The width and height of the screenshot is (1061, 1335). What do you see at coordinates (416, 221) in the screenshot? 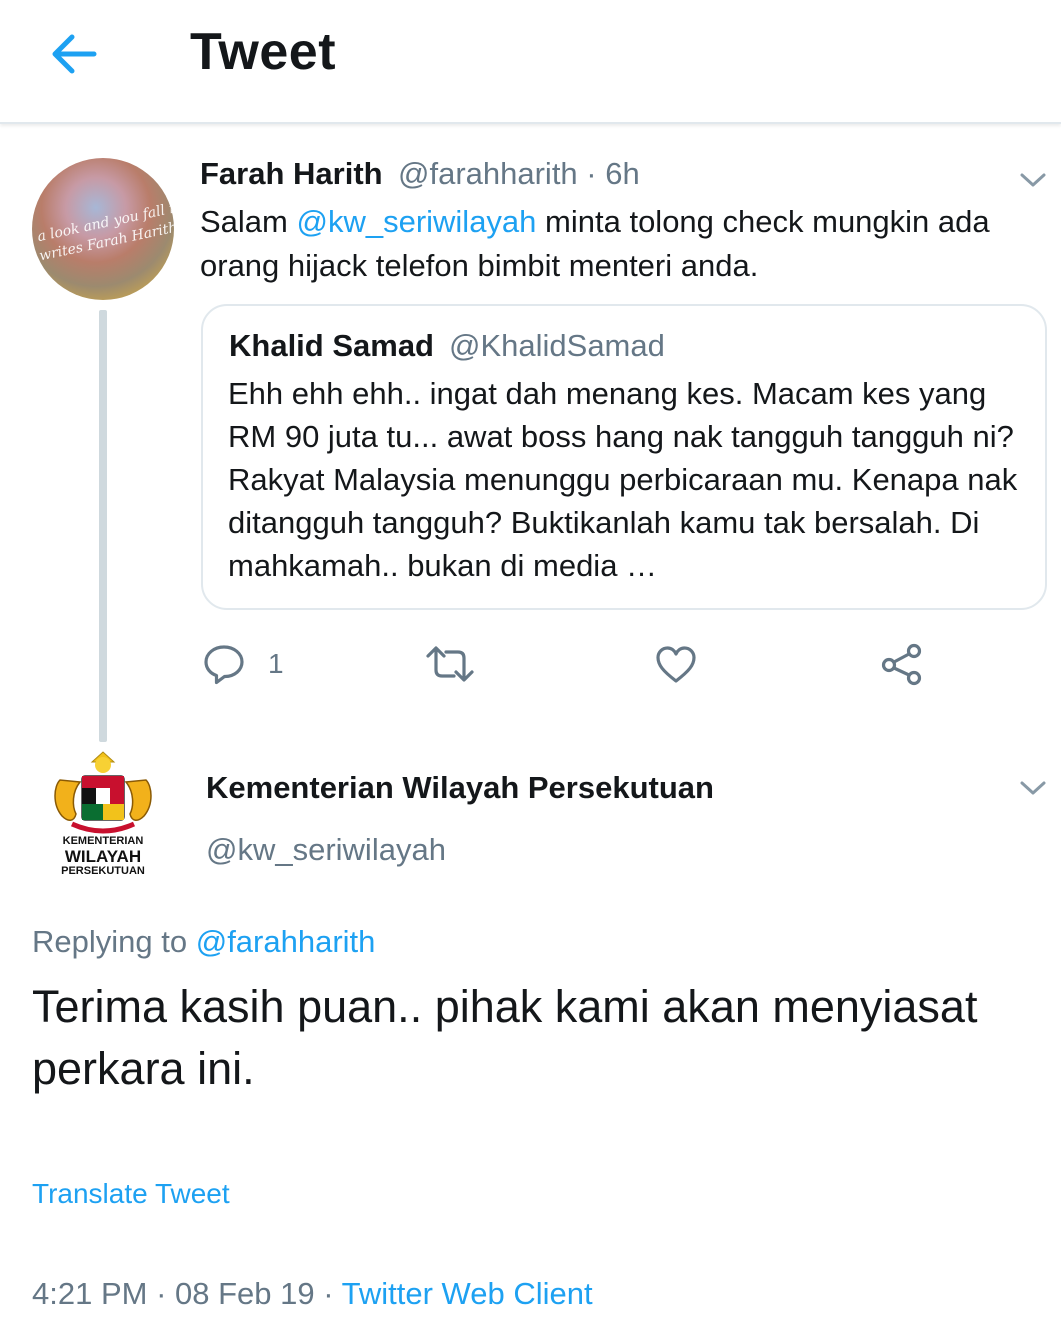
I see `mention-link: @kw_seriwilayah` at bounding box center [416, 221].